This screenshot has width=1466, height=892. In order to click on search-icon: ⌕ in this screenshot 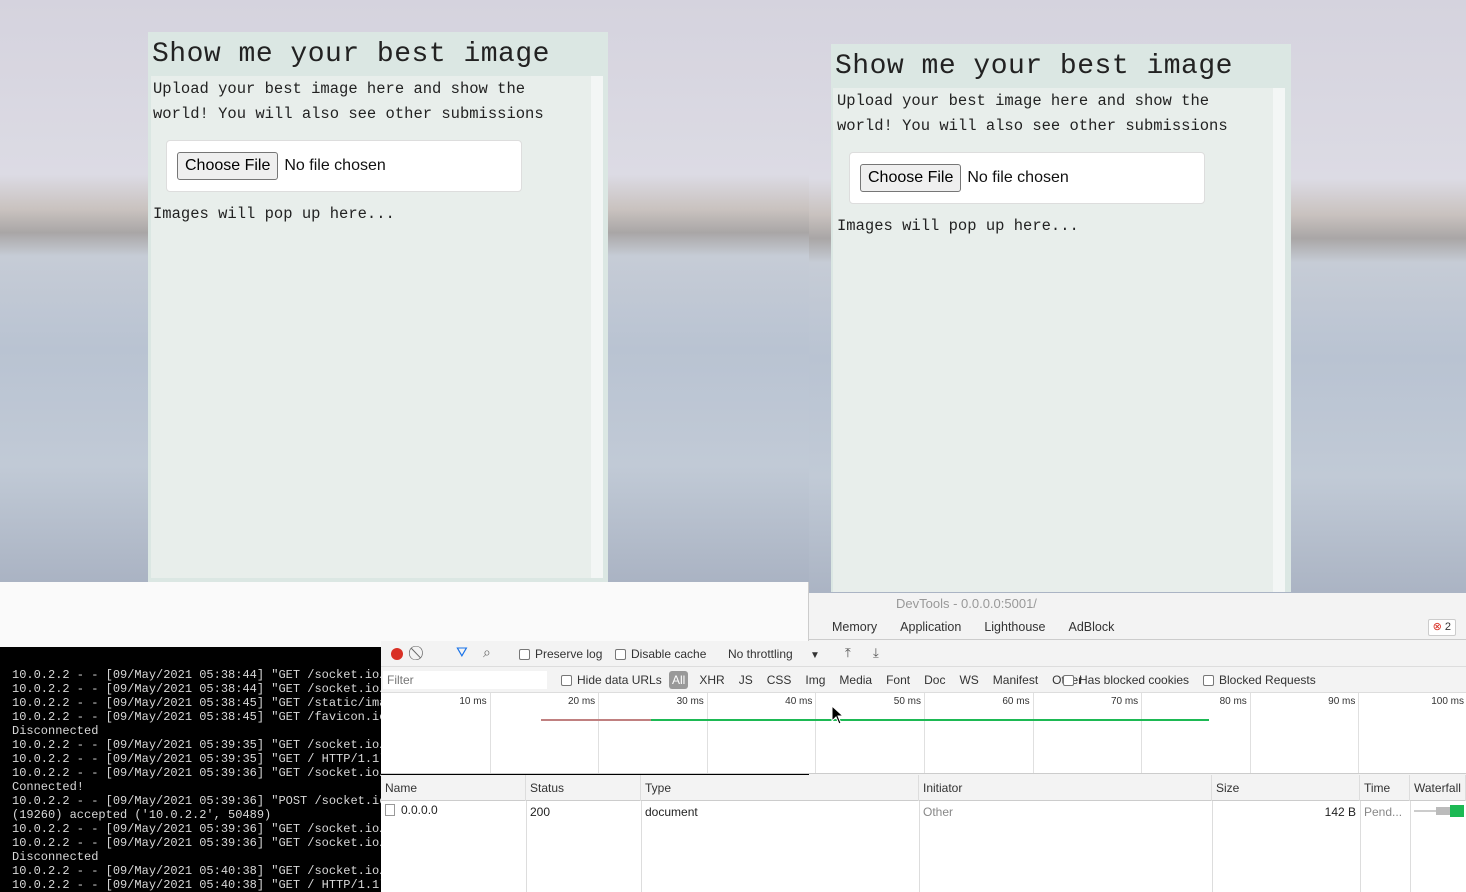, I will do `click(487, 652)`.